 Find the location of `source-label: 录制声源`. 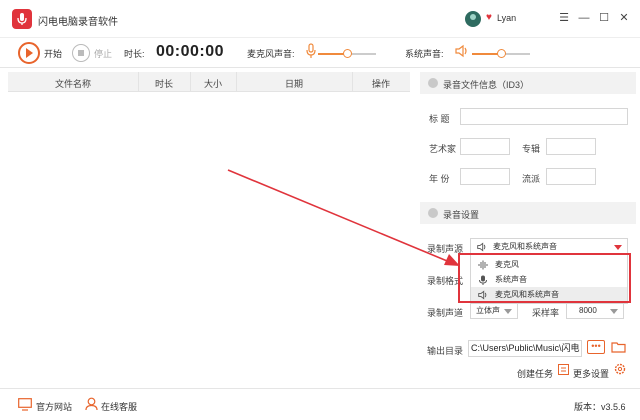

source-label: 录制声源 is located at coordinates (445, 249).